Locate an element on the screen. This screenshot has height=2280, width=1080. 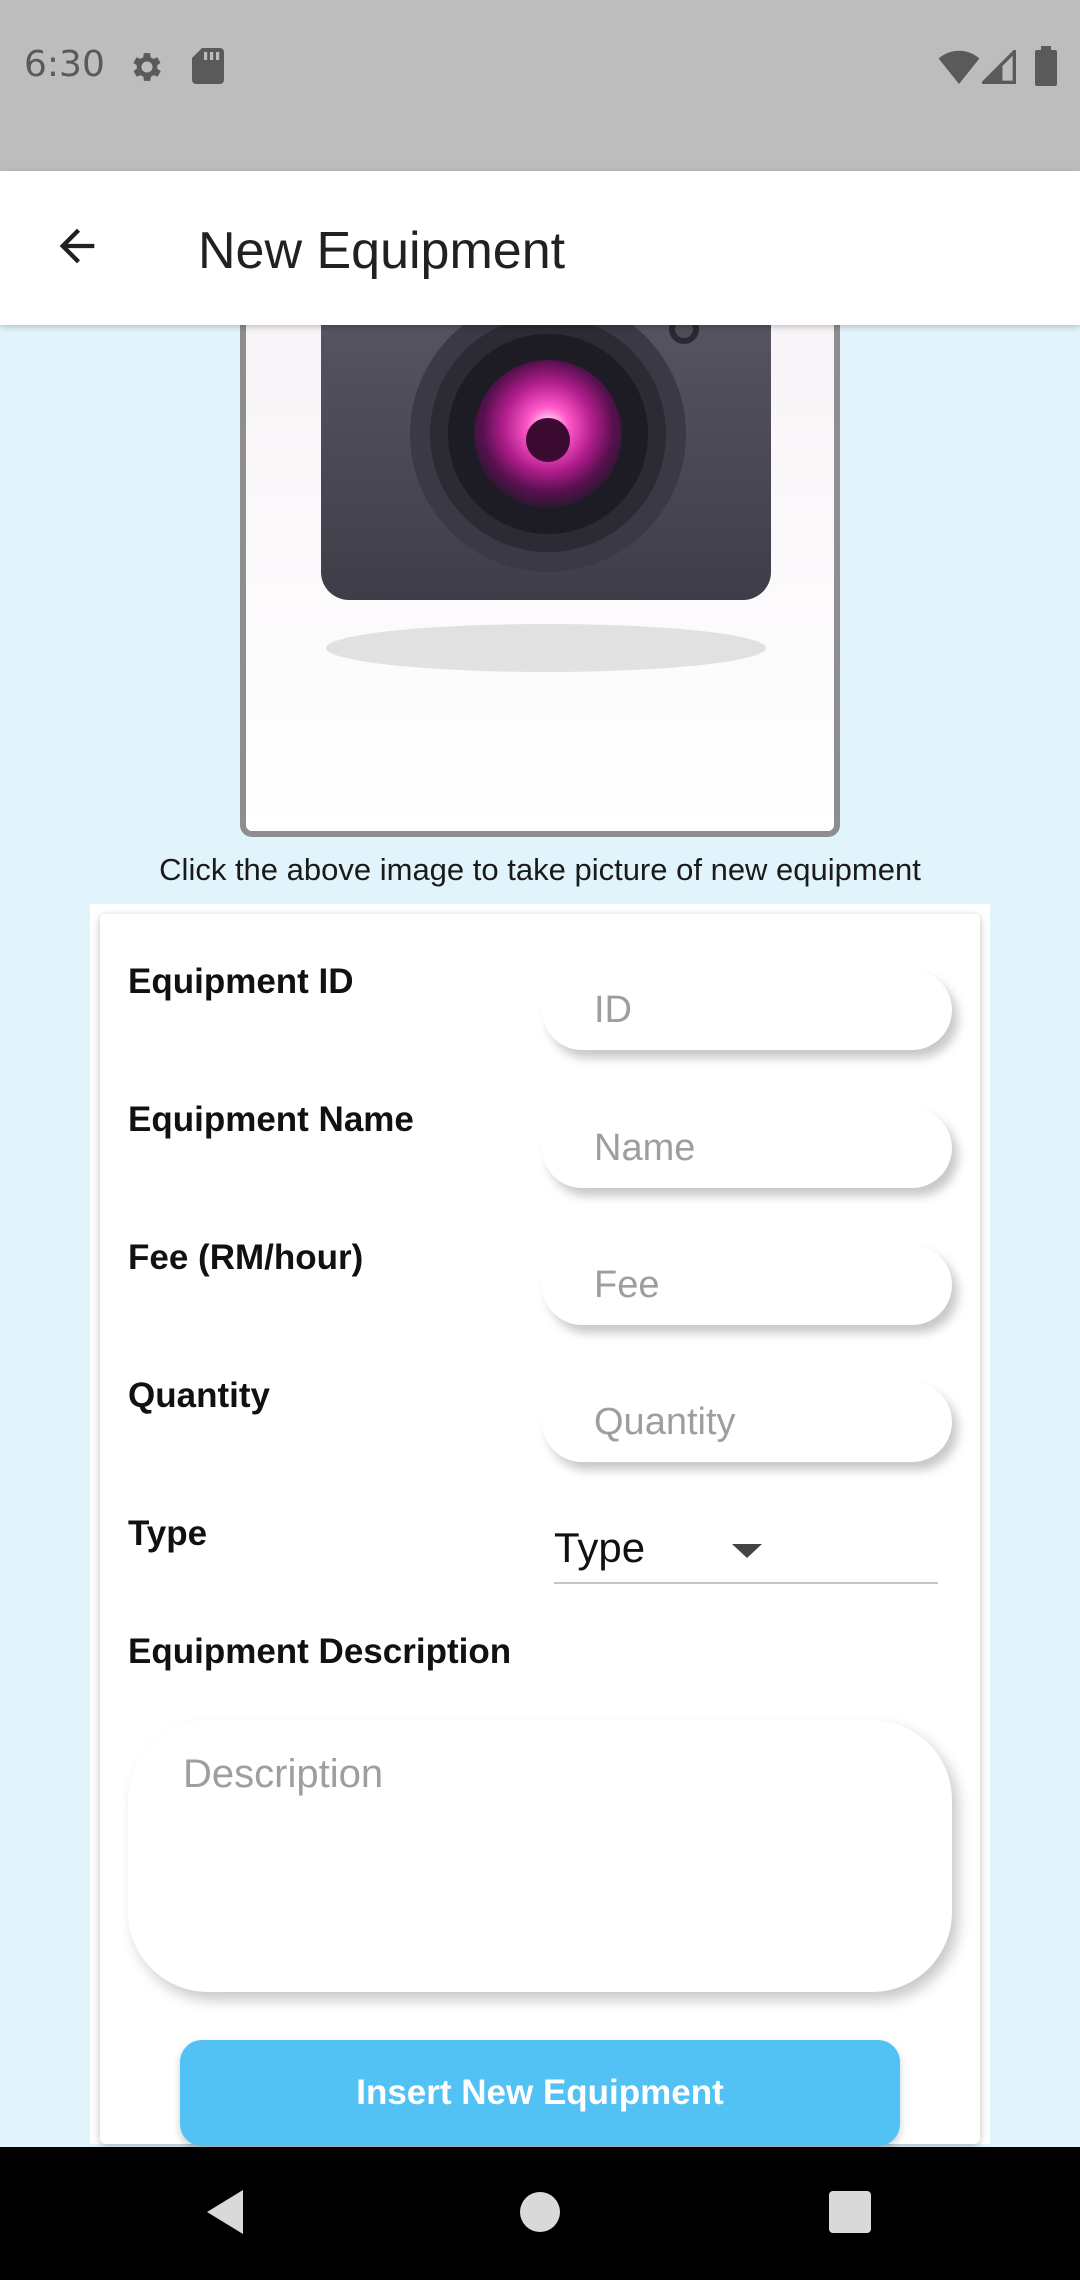
status-time: 6:30 is located at coordinates (64, 64).